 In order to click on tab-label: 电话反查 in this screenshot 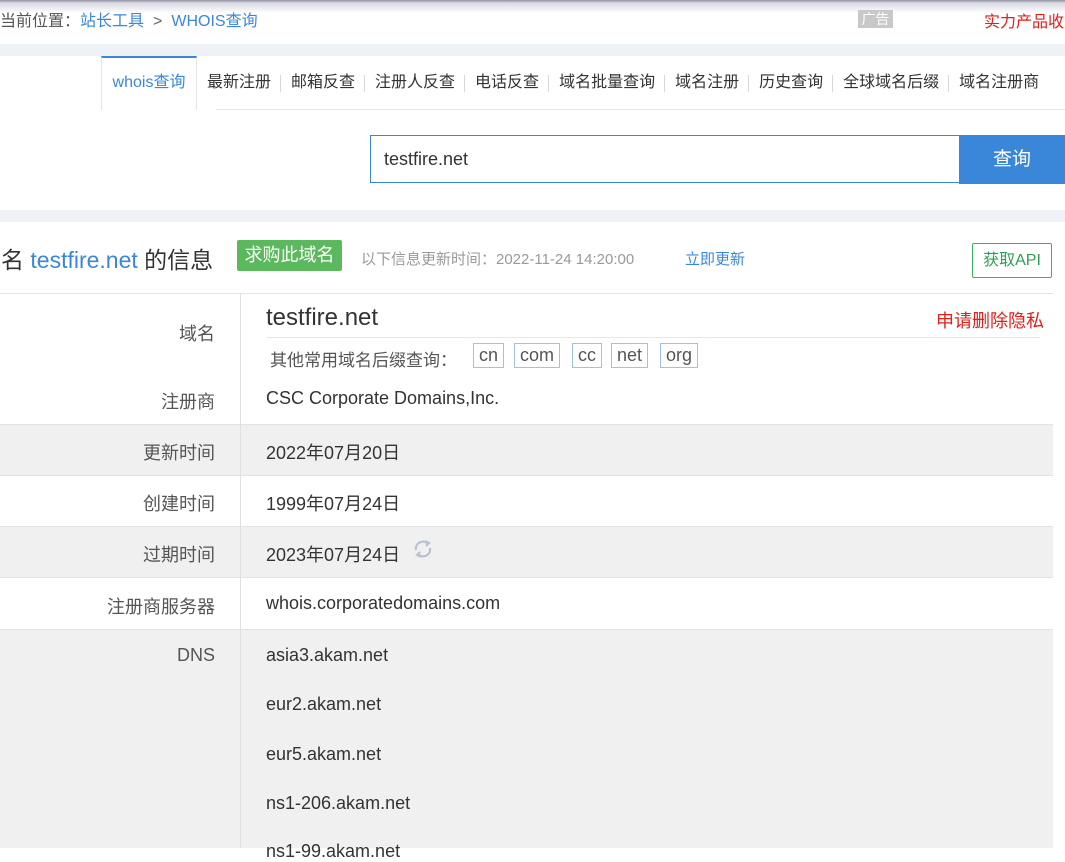, I will do `click(507, 82)`.